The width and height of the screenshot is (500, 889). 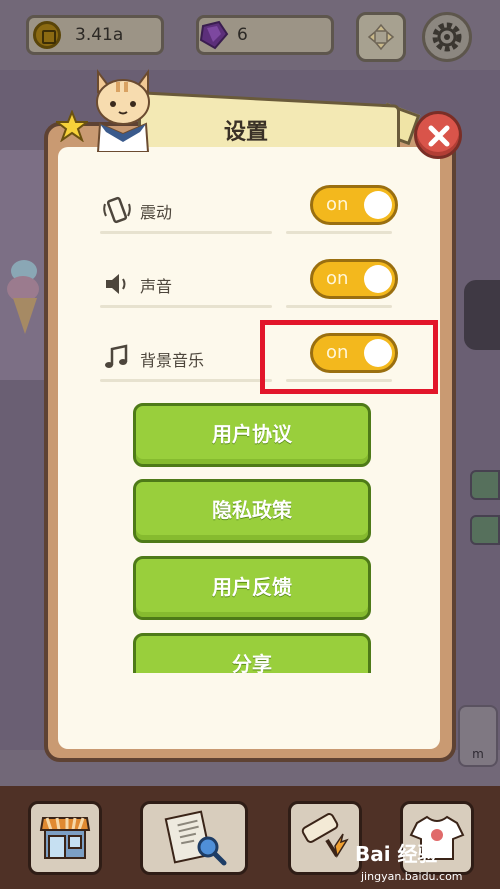 I want to click on coin-value: 3.41a, so click(x=99, y=35).